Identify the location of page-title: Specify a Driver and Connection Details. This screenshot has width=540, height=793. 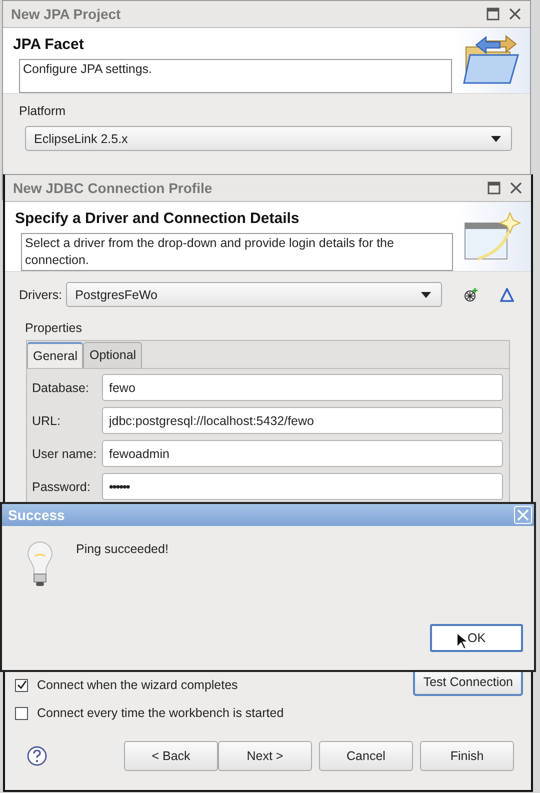
(157, 218).